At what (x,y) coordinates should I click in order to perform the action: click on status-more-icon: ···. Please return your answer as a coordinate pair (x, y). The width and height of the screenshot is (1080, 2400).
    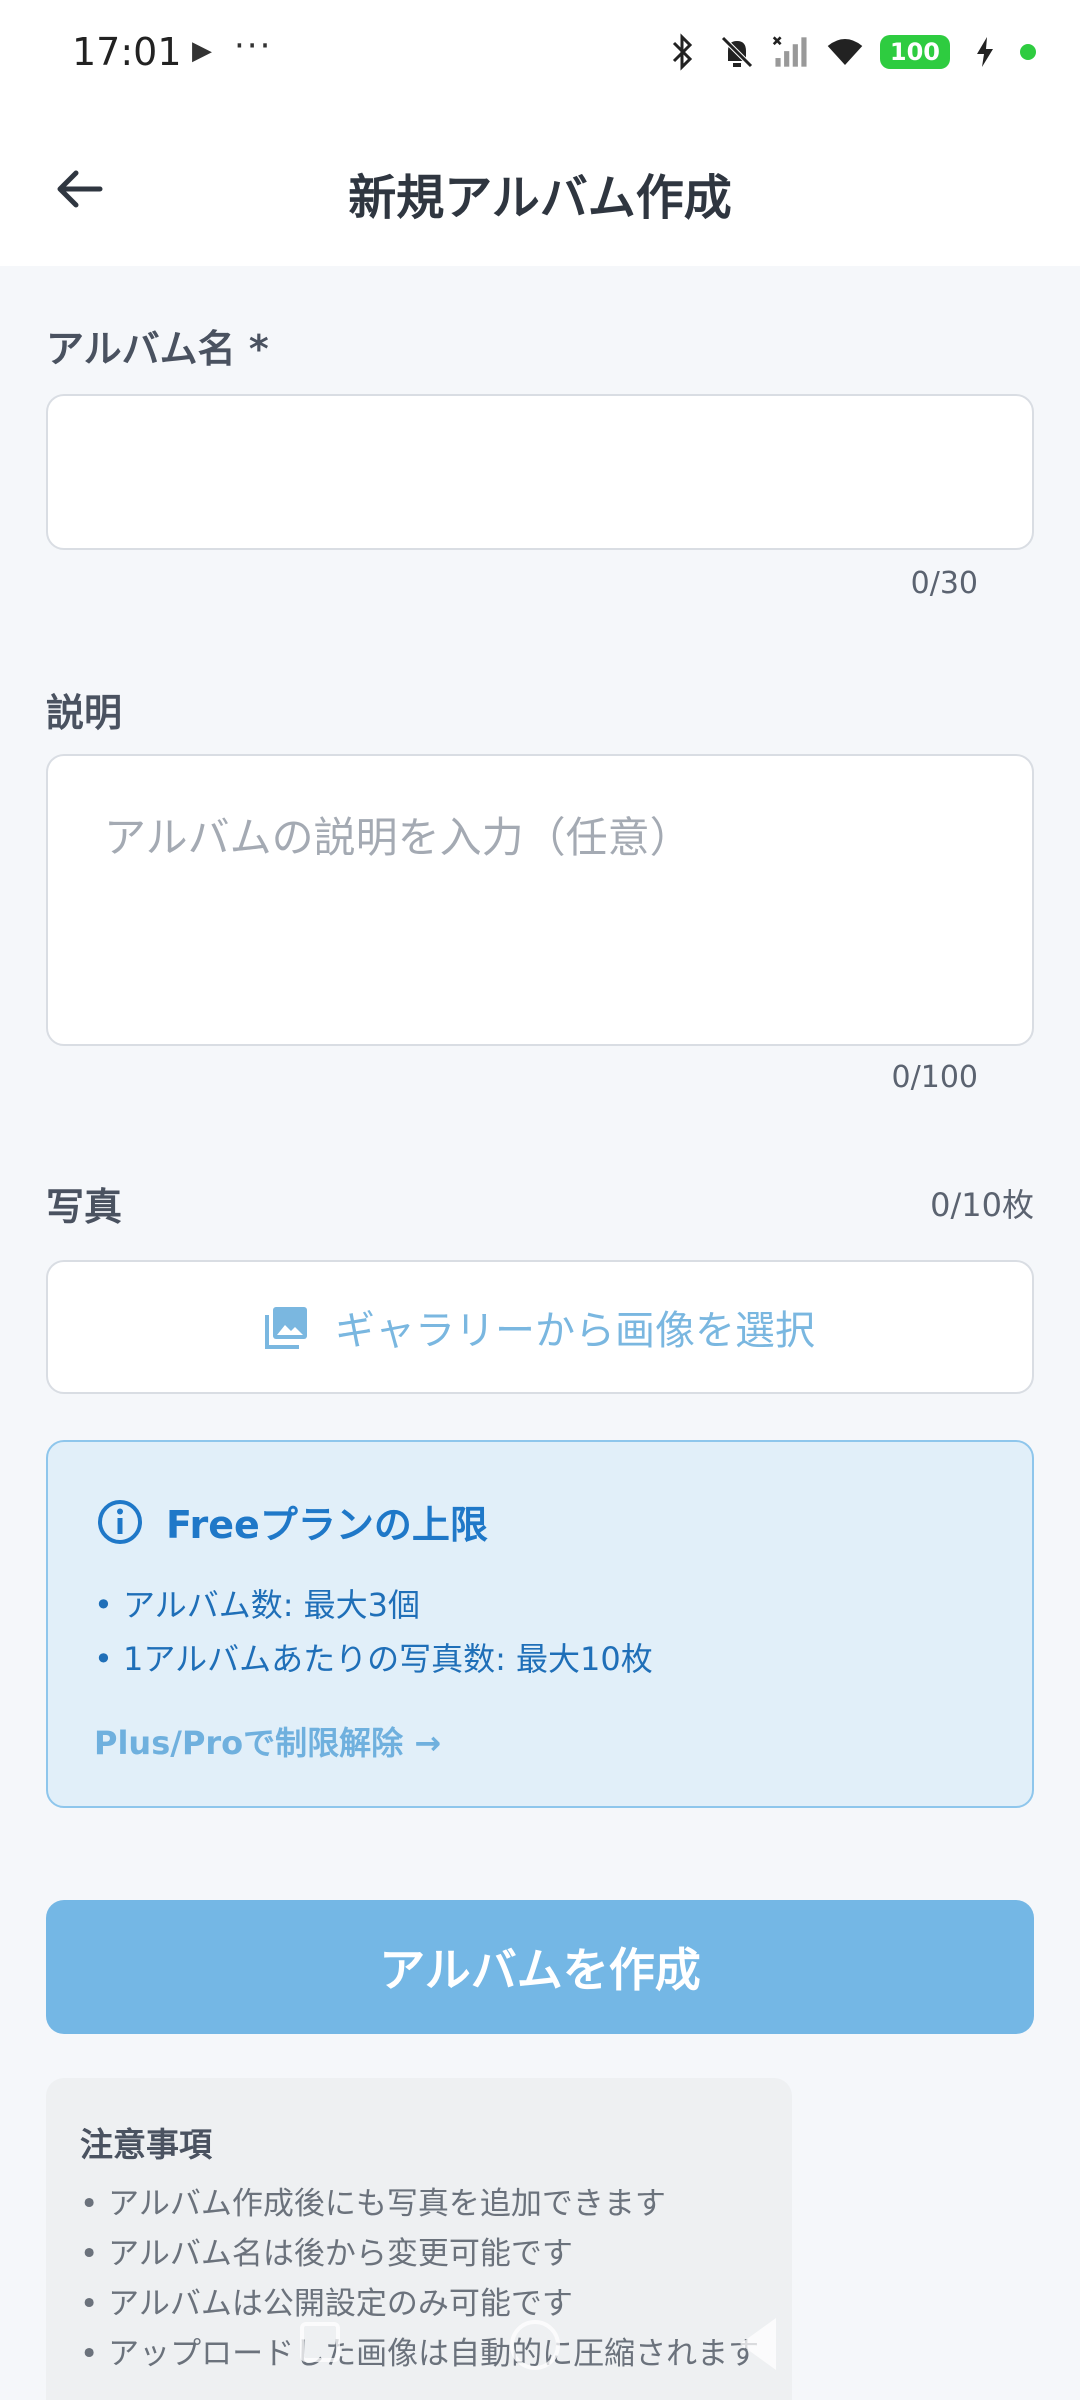
    Looking at the image, I should click on (253, 46).